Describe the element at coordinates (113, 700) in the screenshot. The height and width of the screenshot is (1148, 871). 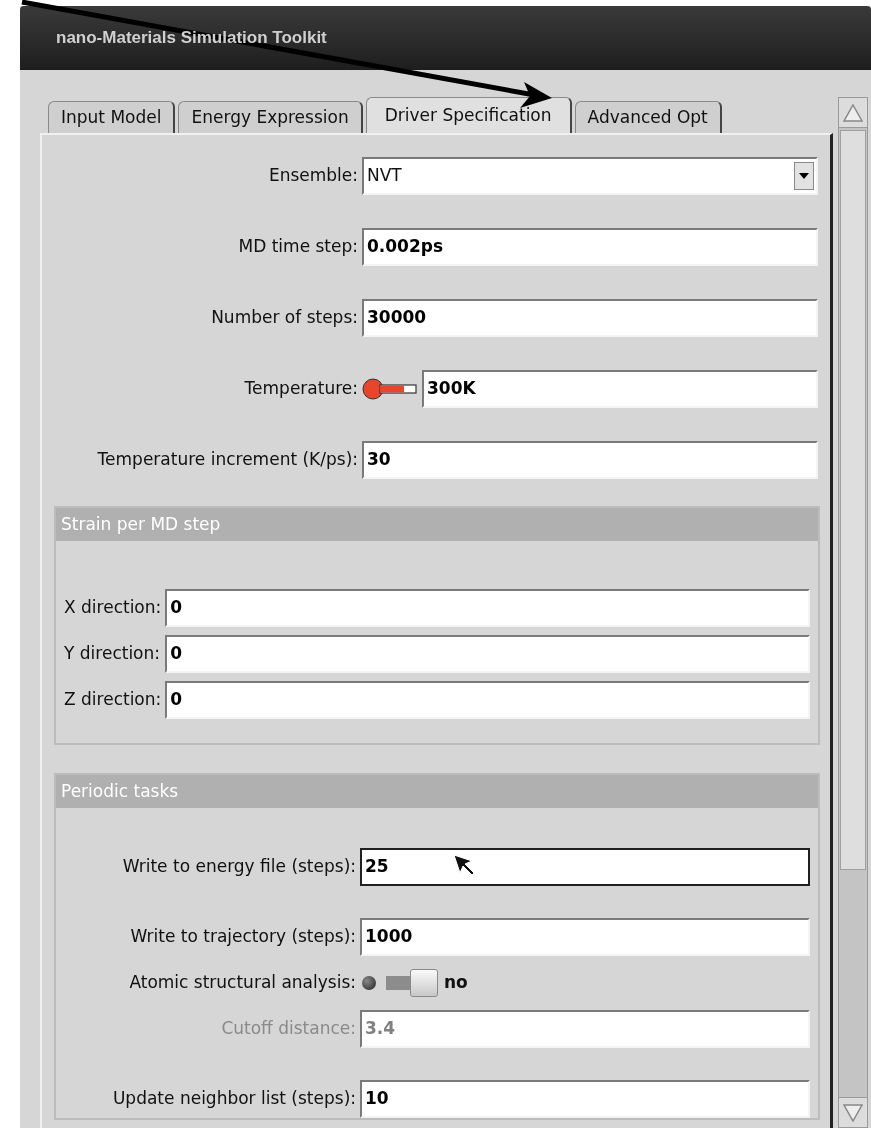
I see `field-label: Z direction:` at that location.